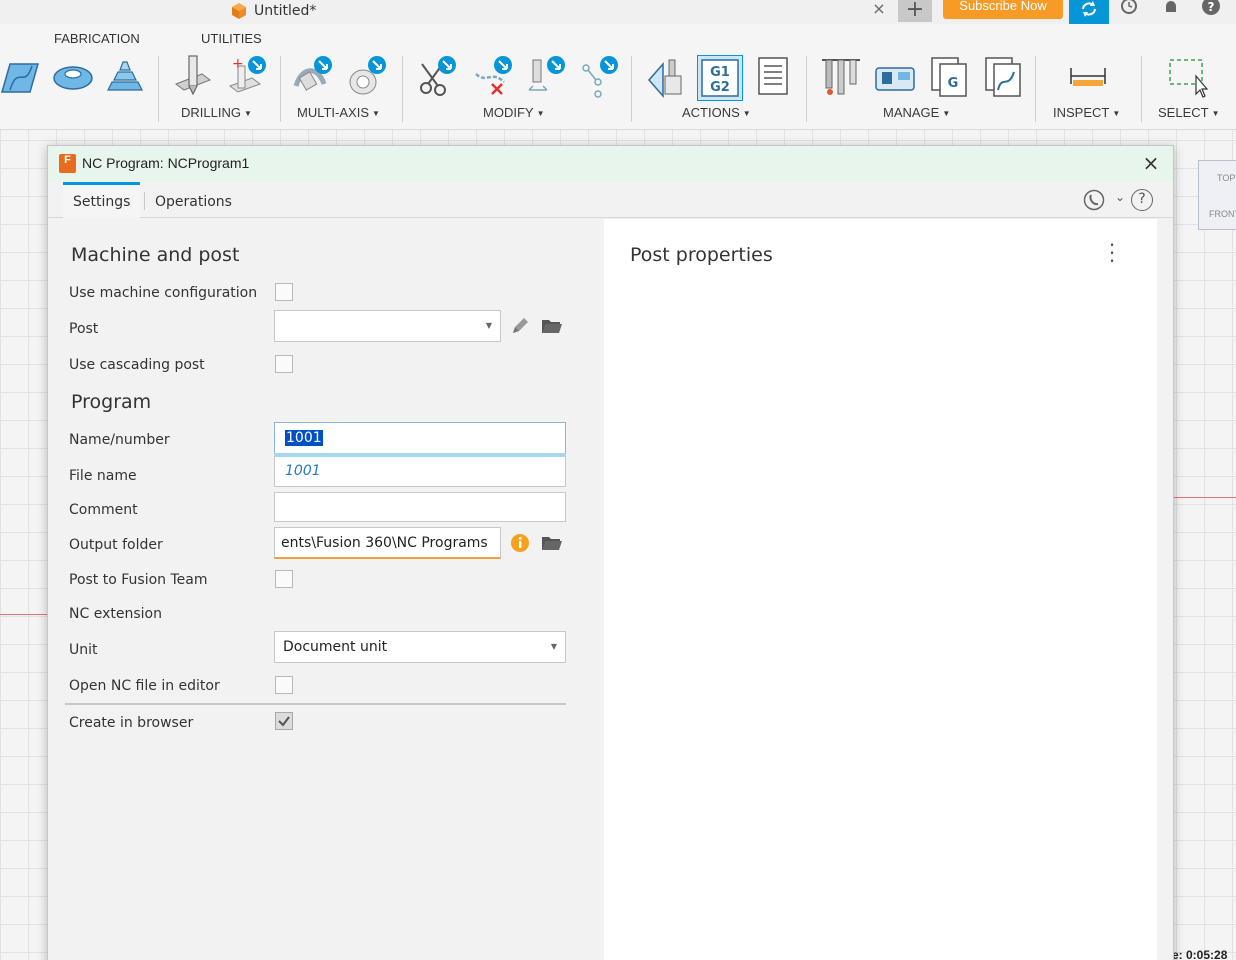 Image resolution: width=1236 pixels, height=960 pixels. Describe the element at coordinates (437, 77) in the screenshot. I see `cut-icon` at that location.